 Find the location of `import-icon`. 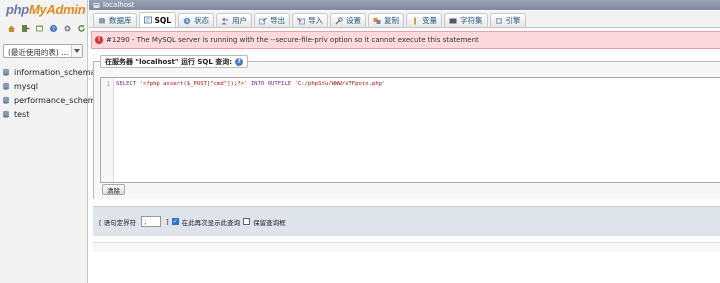

import-icon is located at coordinates (301, 20).